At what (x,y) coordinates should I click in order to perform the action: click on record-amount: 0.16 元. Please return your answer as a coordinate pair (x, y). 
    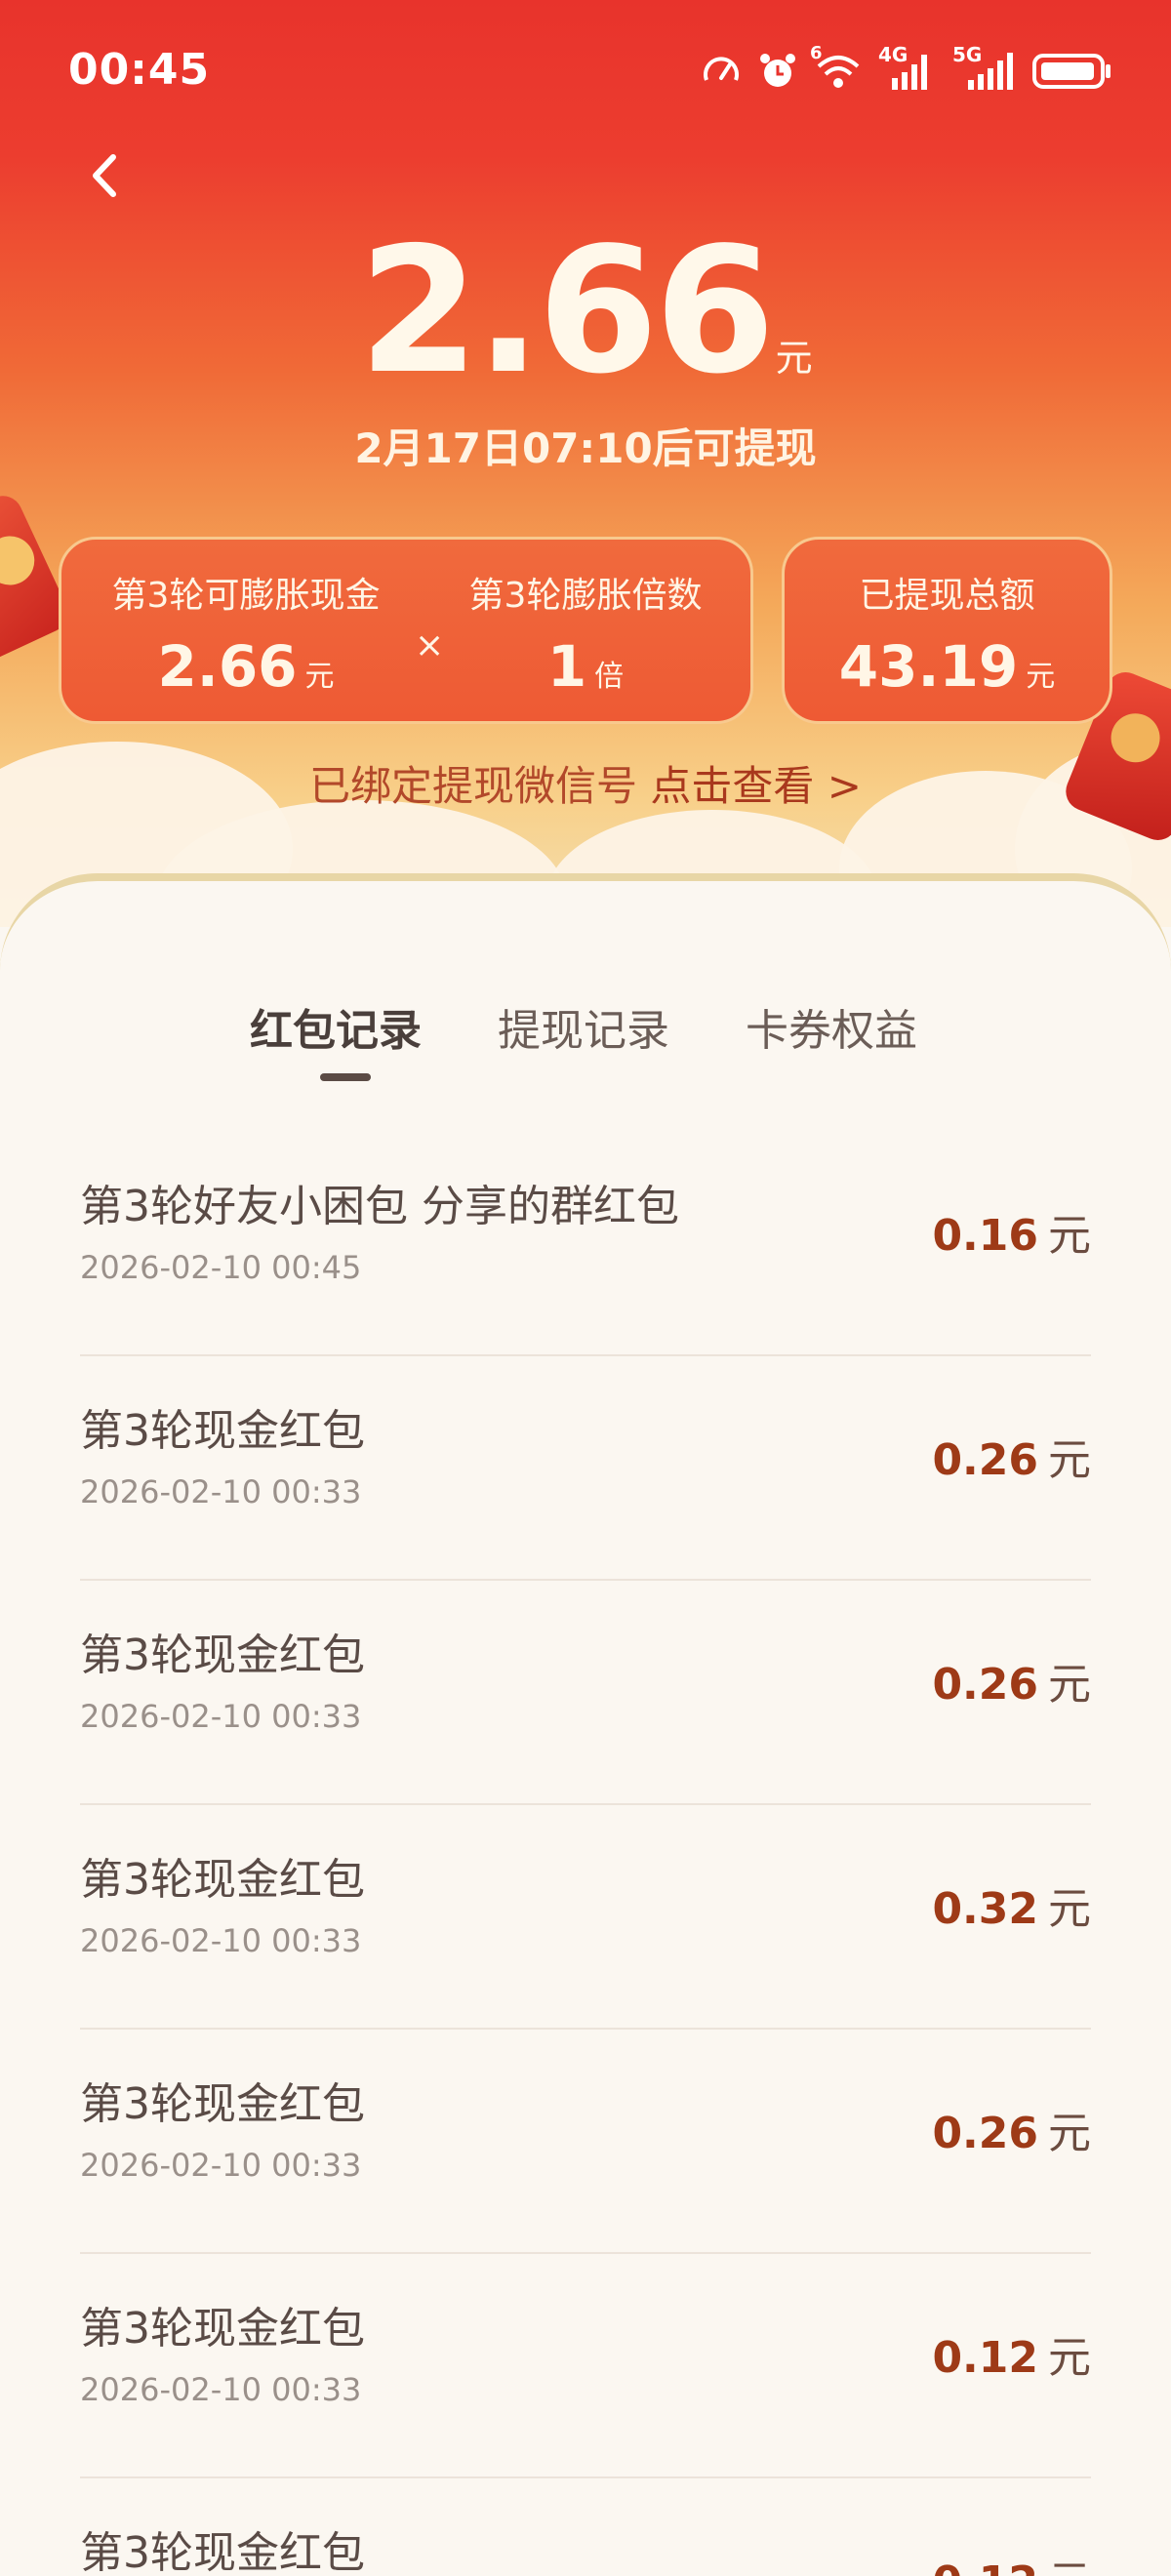
    Looking at the image, I should click on (1011, 1231).